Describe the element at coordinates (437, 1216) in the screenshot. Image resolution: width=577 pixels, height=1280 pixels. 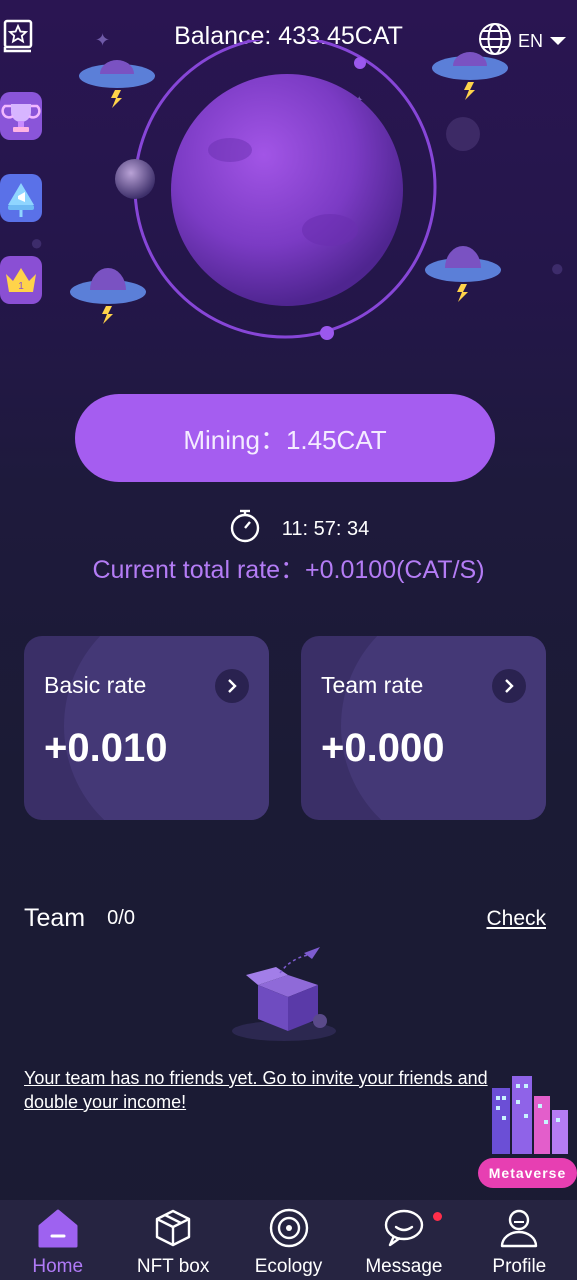
I see `unread-badge` at that location.